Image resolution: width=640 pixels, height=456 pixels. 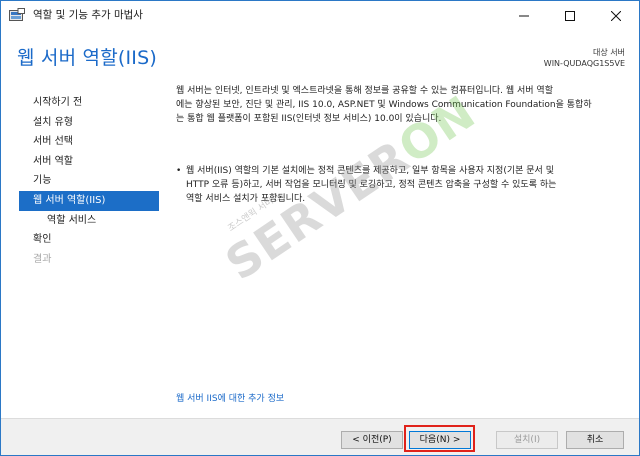 I want to click on nav-item-features: 기능, so click(x=89, y=181).